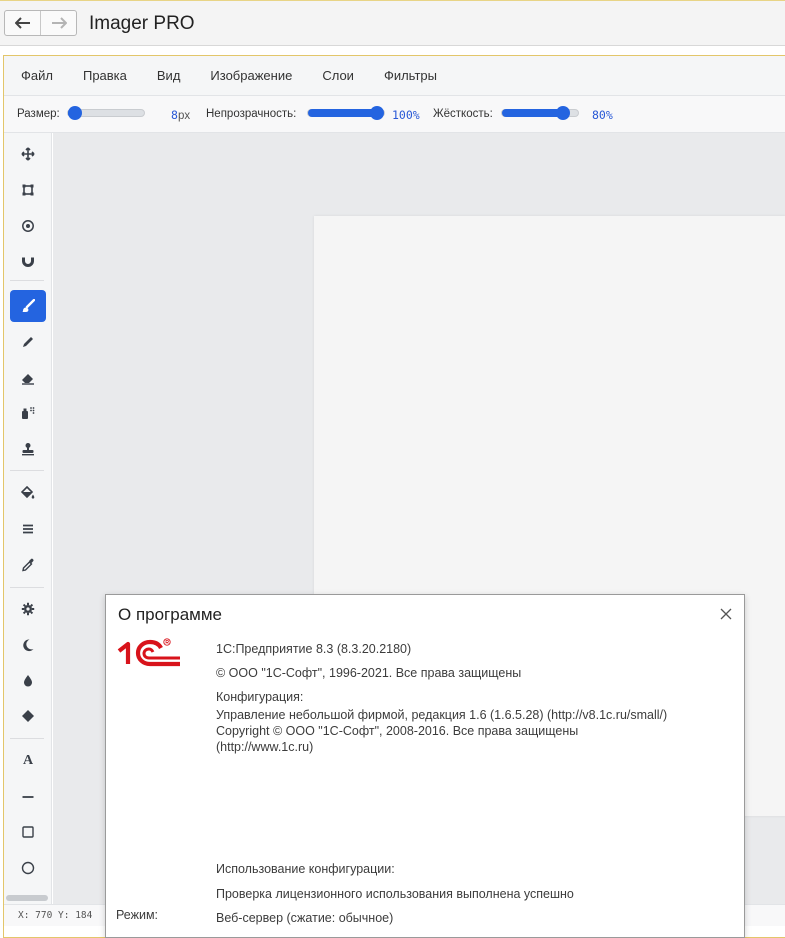 The width and height of the screenshot is (785, 938). I want to click on brush-icon, so click(28, 305).